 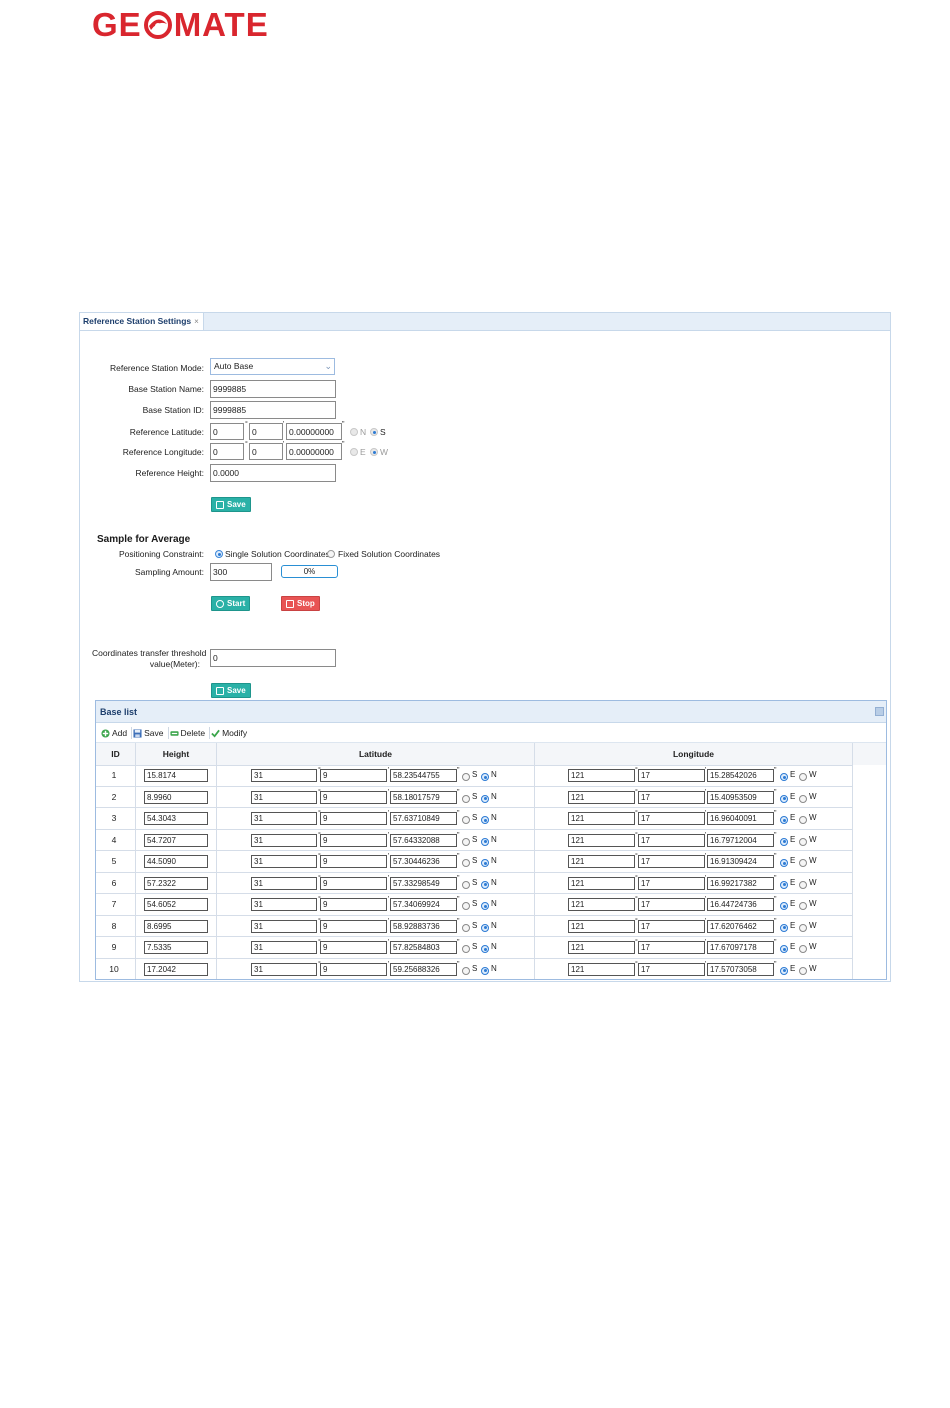 What do you see at coordinates (241, 572) in the screenshot?
I see `sampling-amount-input` at bounding box center [241, 572].